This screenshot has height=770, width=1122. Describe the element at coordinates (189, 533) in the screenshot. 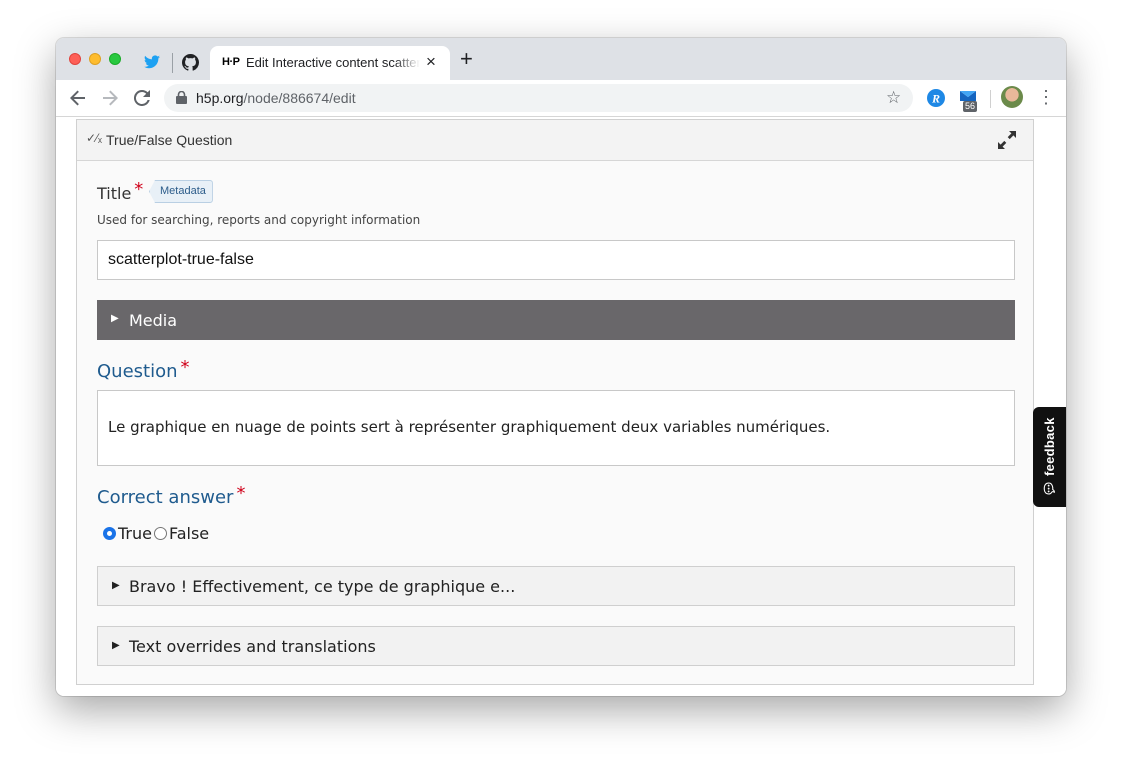

I see `false-option-label: False` at that location.